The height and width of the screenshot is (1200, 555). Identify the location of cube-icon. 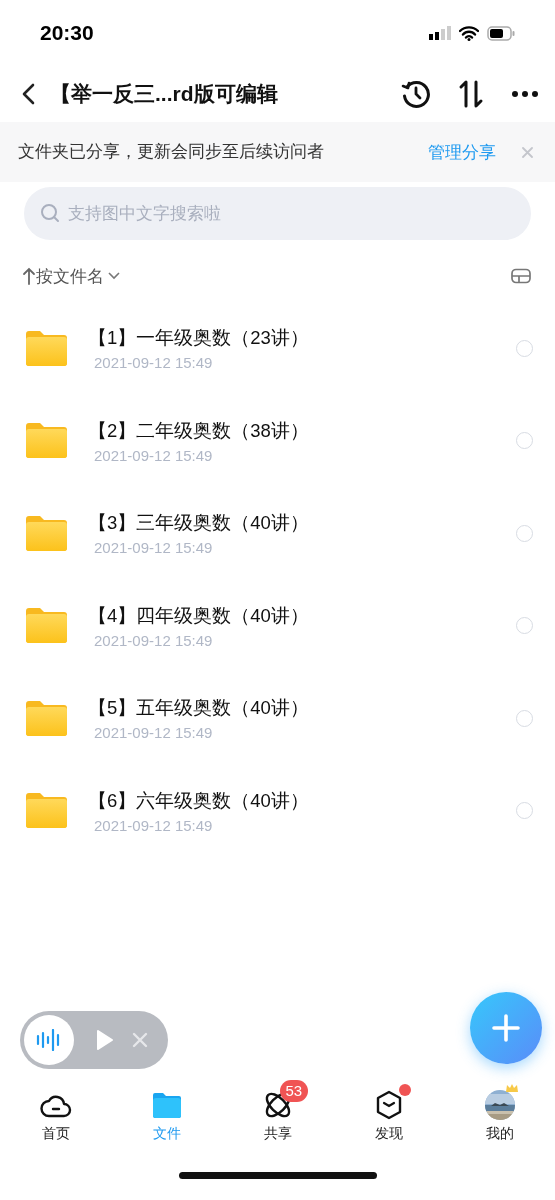
(388, 1105).